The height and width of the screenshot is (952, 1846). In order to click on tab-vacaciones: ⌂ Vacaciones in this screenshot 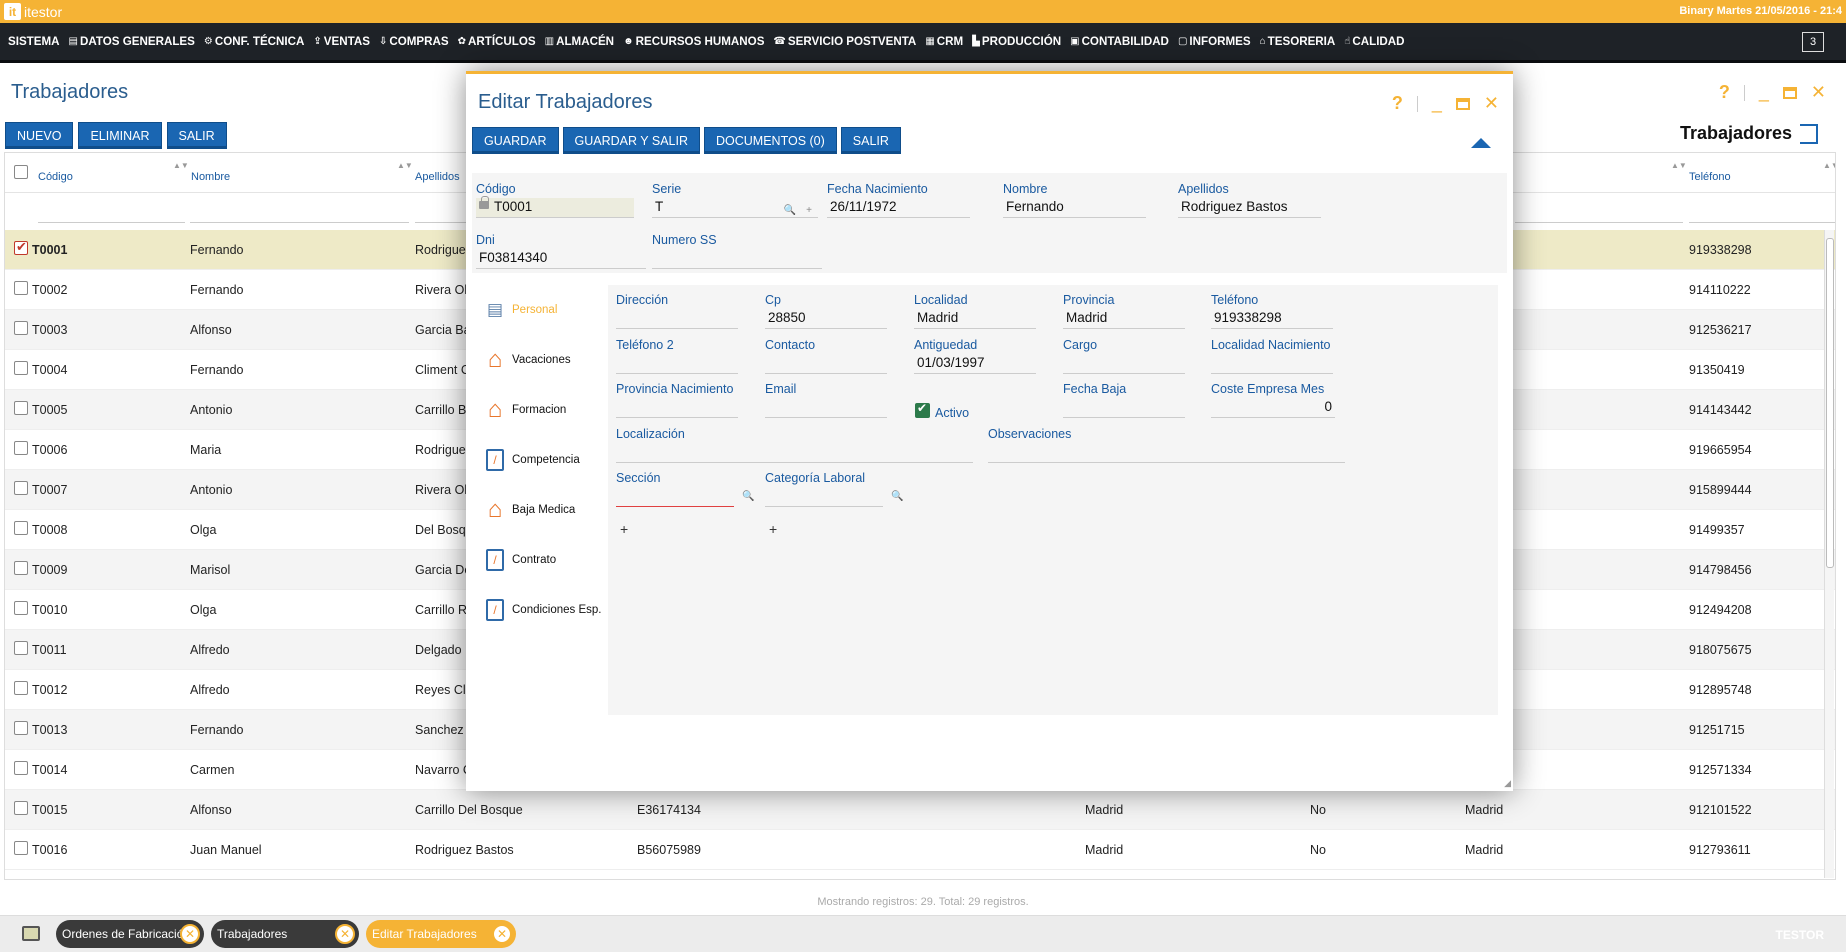, I will do `click(539, 360)`.